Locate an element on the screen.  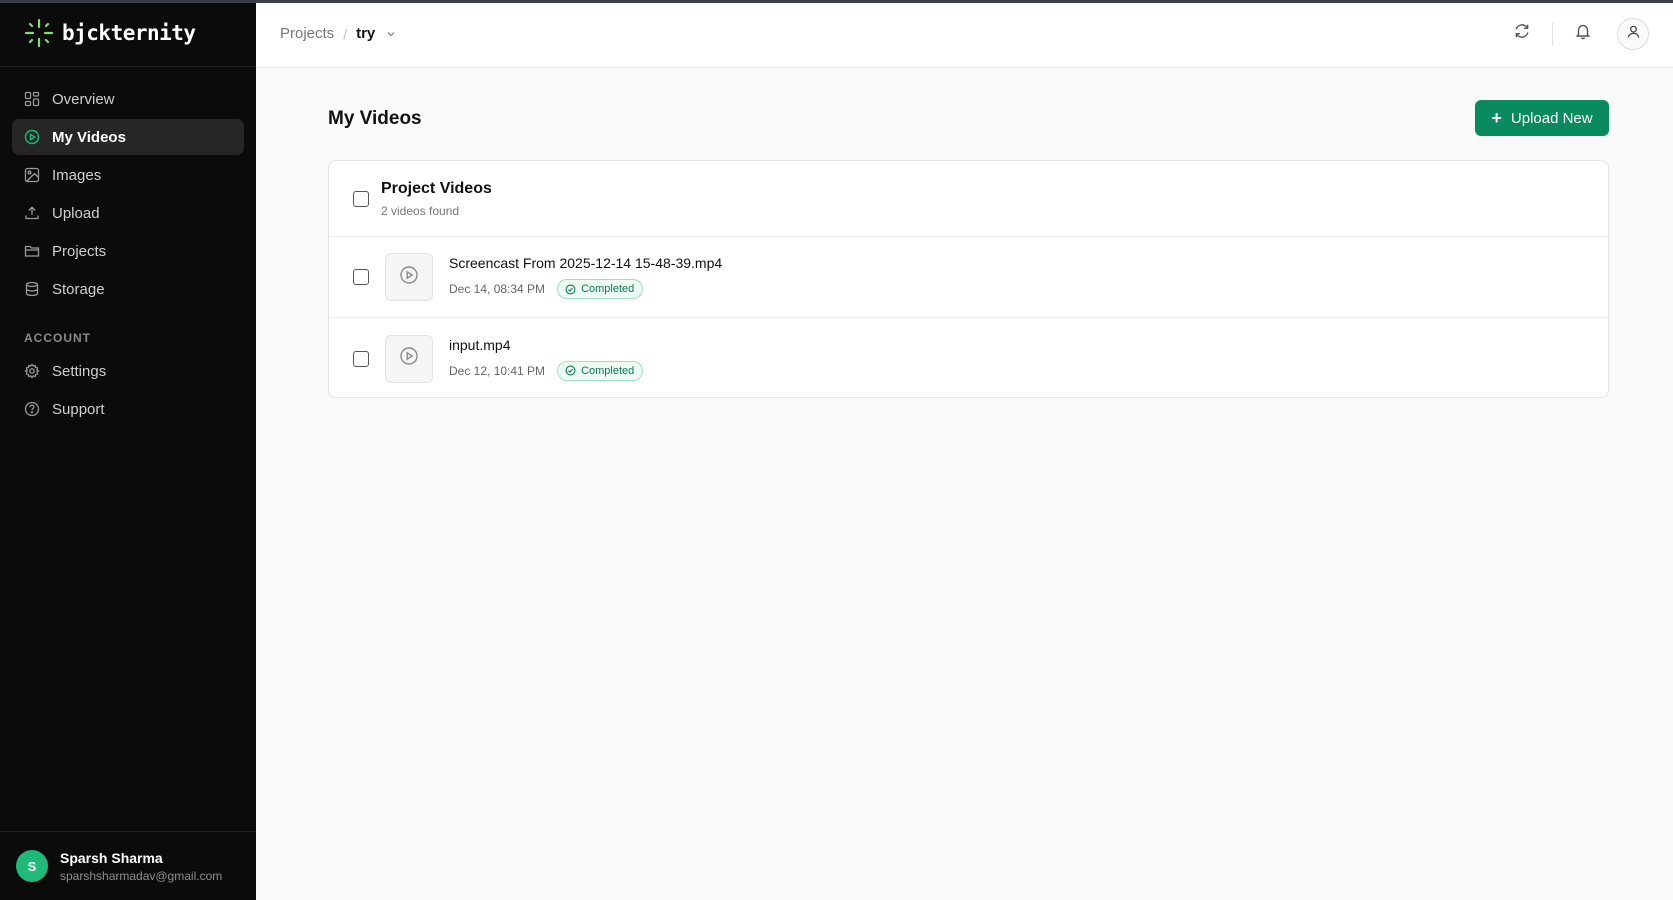
sidebar-item-images: Images is located at coordinates (128, 175).